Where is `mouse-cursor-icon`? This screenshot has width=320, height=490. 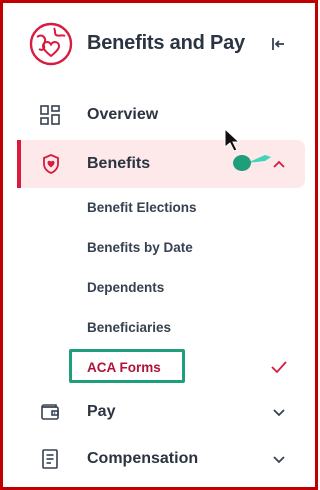
mouse-cursor-icon is located at coordinates (247, 149).